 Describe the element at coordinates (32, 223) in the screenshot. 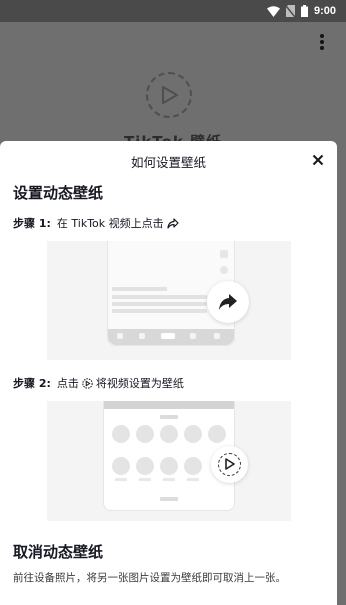

I see `step-1-label: 步骤 1:` at that location.